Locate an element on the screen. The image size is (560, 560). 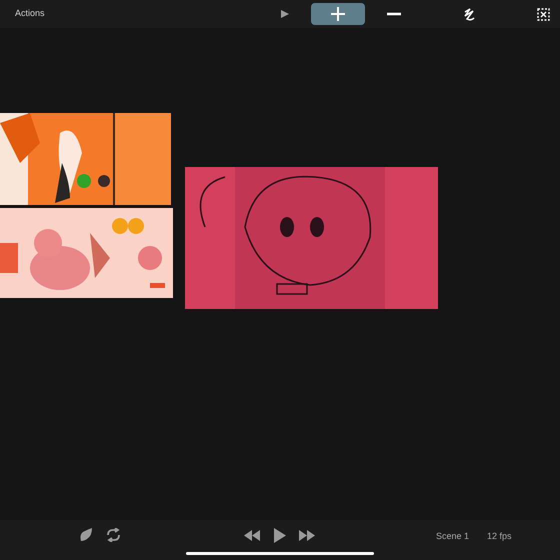
clear-selection-icon is located at coordinates (543, 14).